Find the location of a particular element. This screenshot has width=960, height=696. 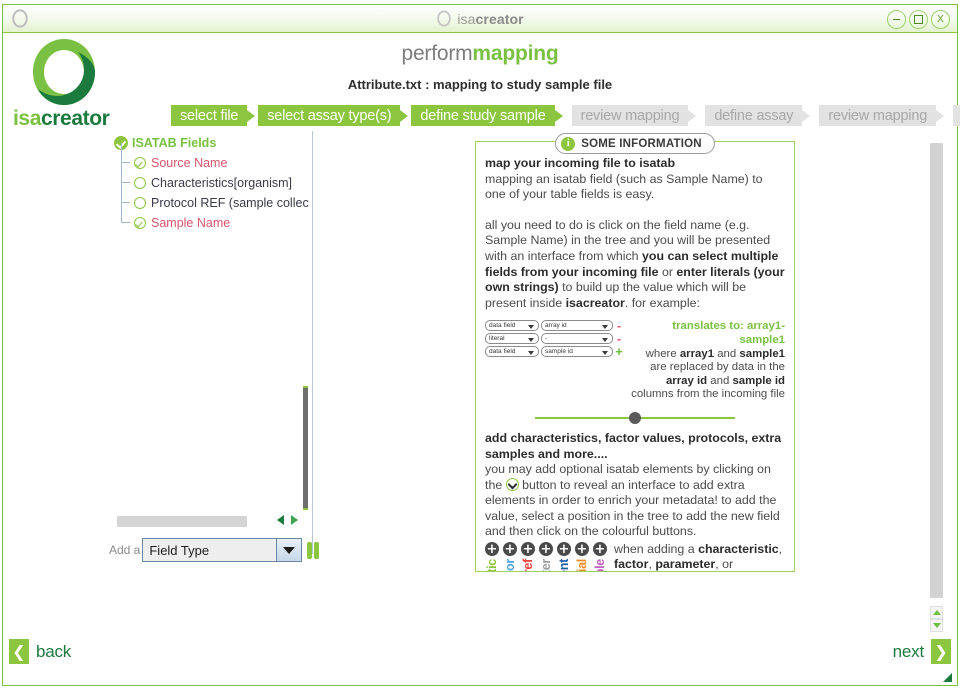

resize-grip is located at coordinates (947, 677).